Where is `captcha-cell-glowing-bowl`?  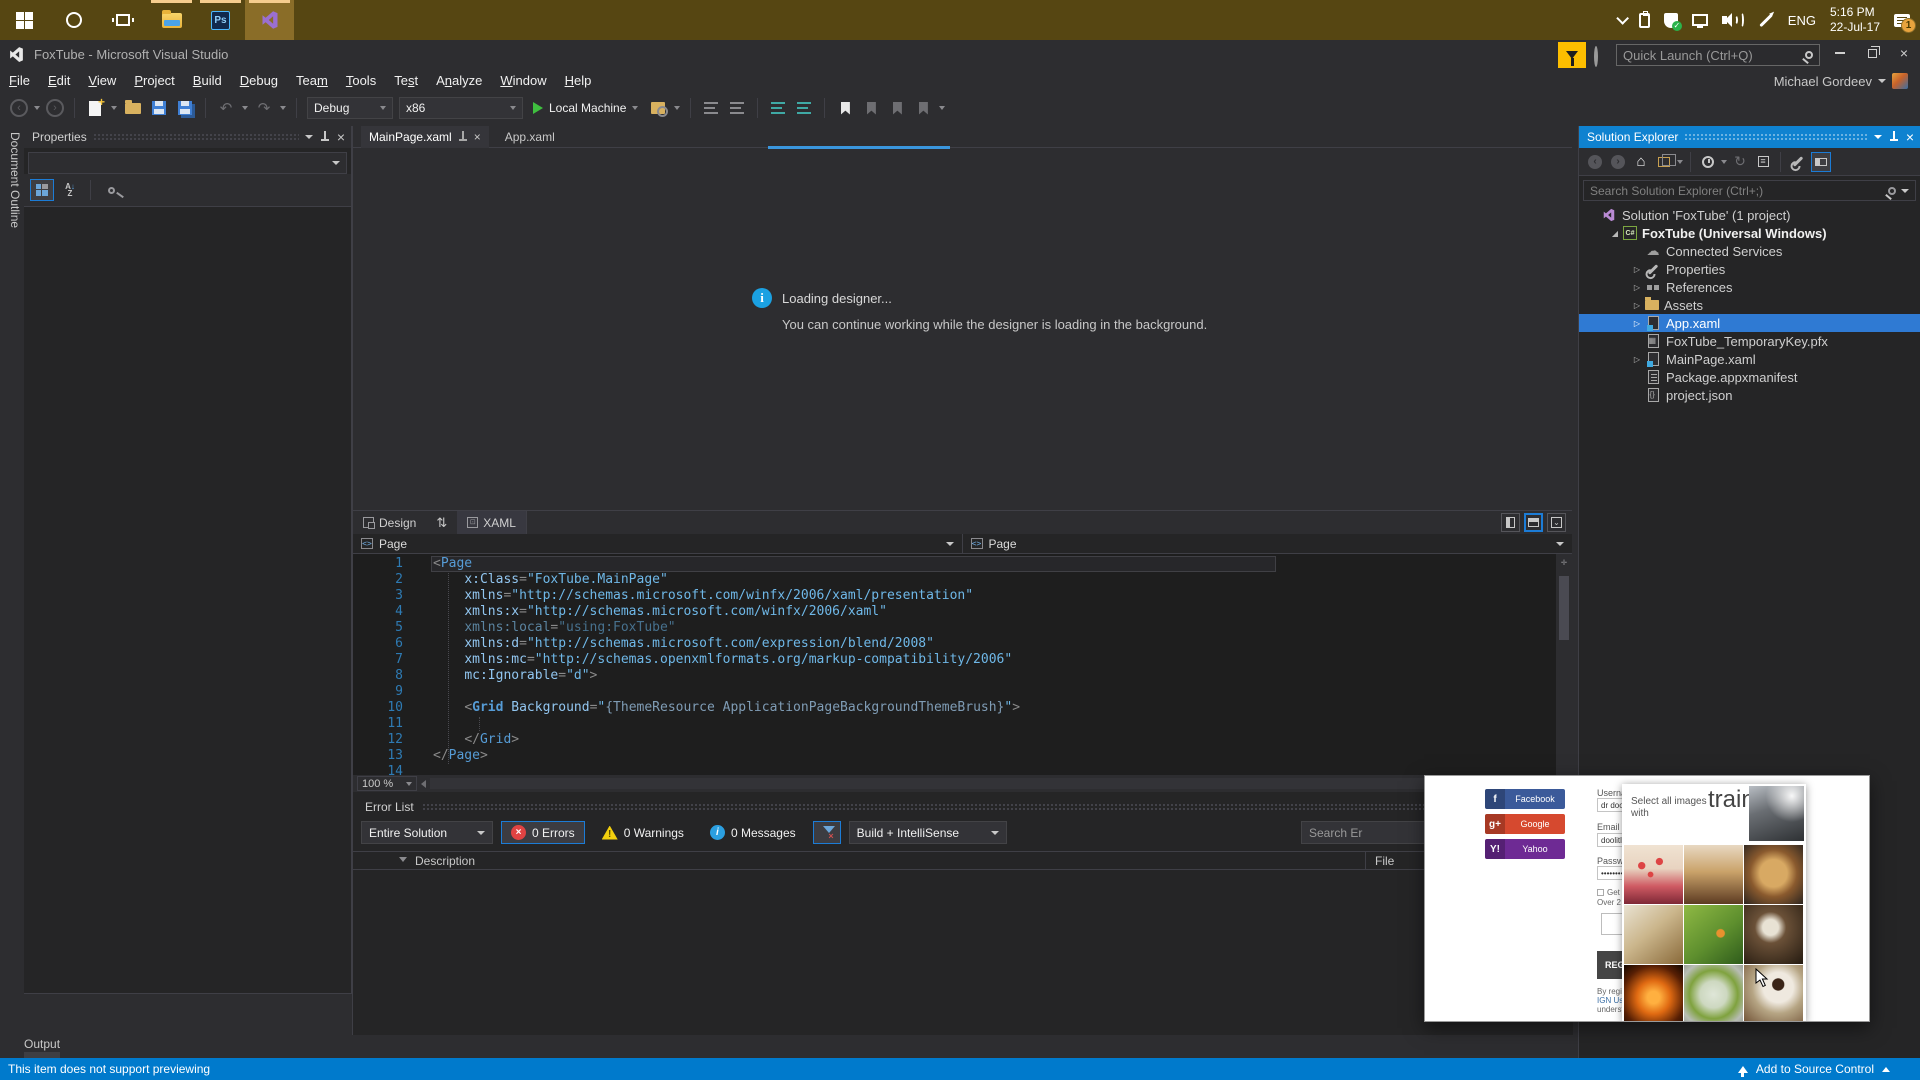 captcha-cell-glowing-bowl is located at coordinates (1653, 993).